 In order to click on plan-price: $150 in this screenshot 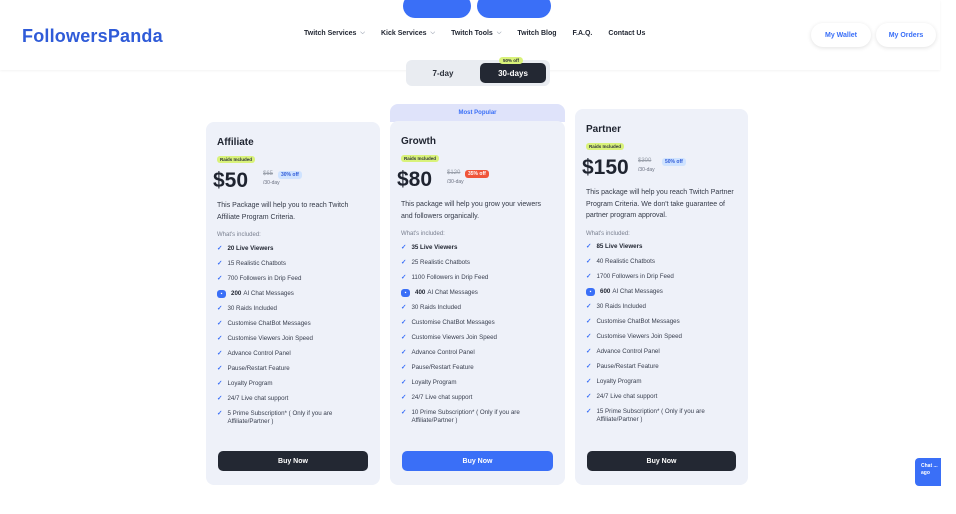, I will do `click(605, 167)`.